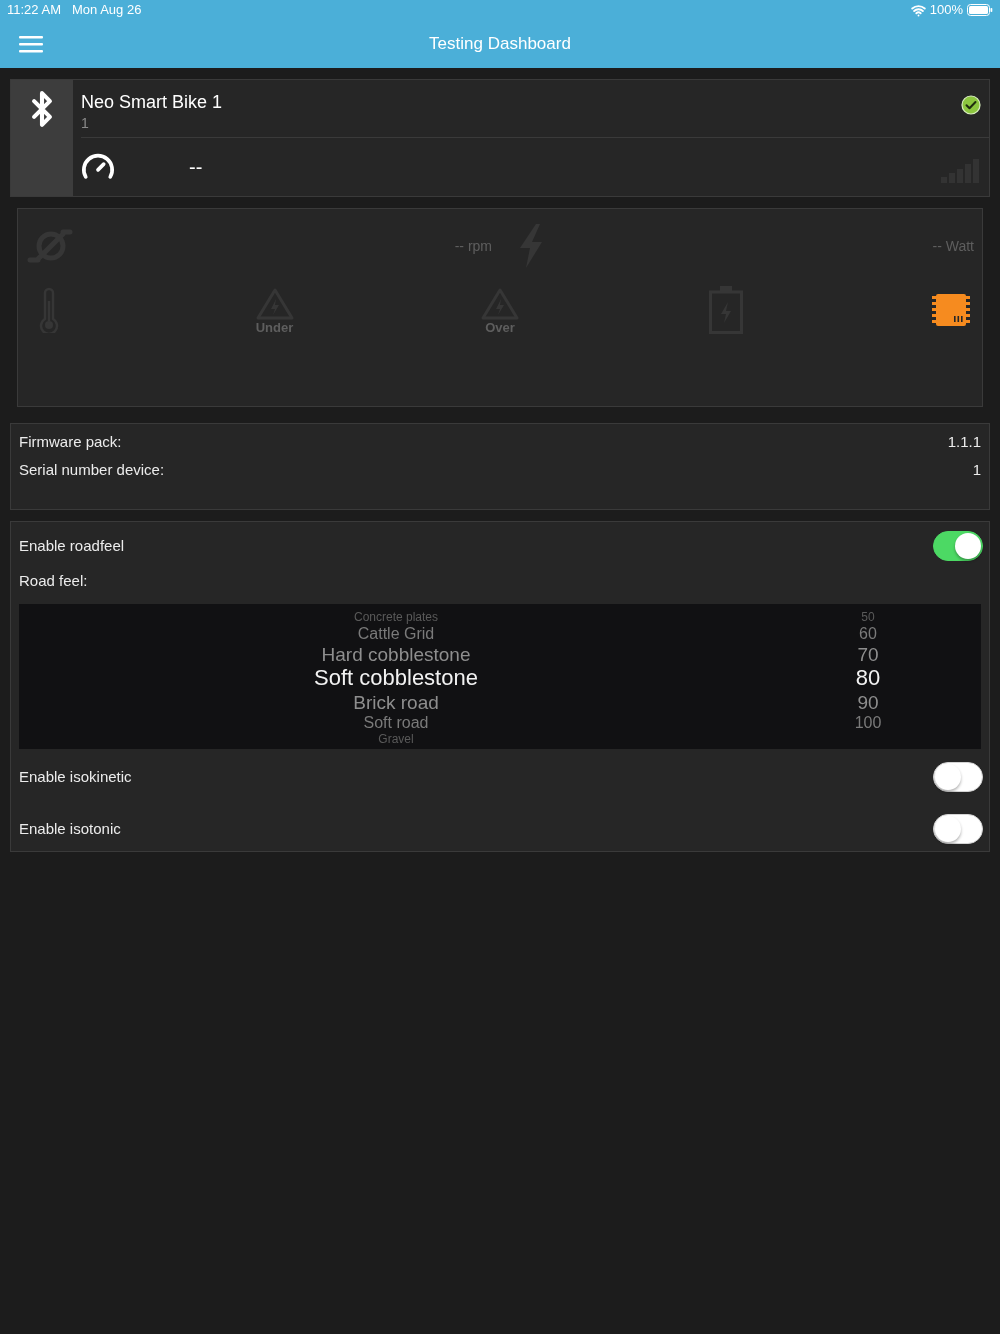 The image size is (1000, 1334). I want to click on status-date: Mon Aug 26, so click(106, 10).